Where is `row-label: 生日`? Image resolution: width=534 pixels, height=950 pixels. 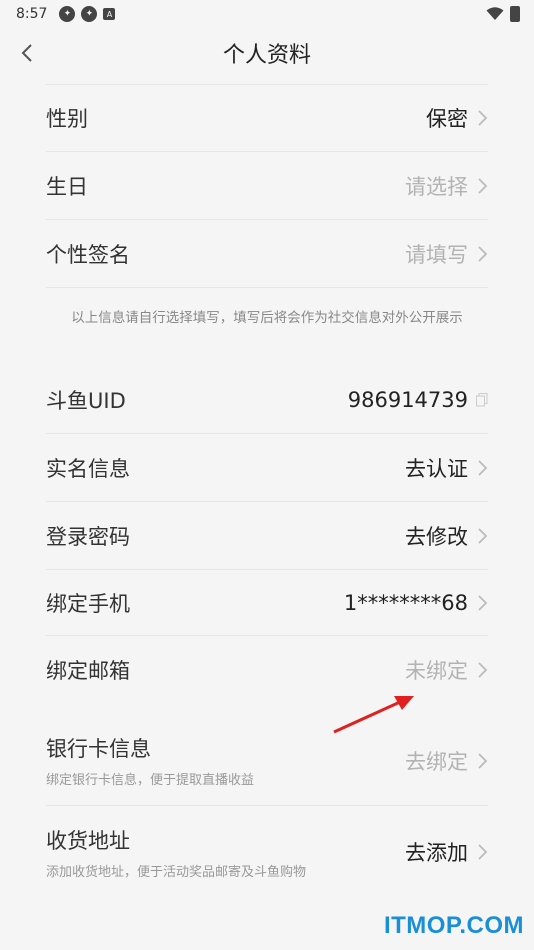
row-label: 生日 is located at coordinates (67, 186).